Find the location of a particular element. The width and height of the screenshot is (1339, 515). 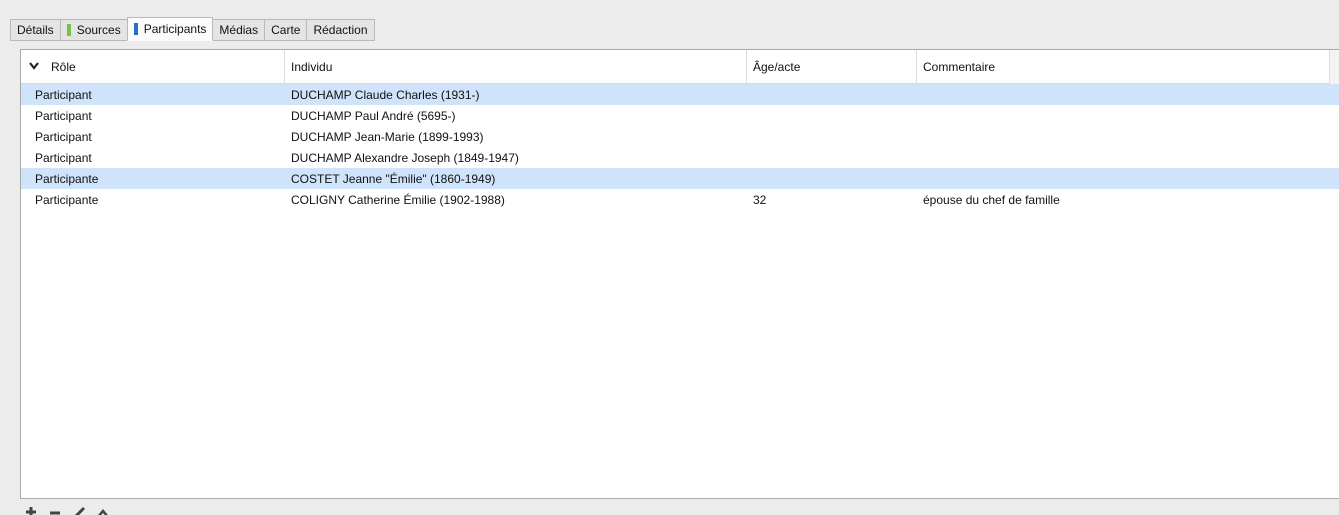

edit-icon is located at coordinates (80, 510).